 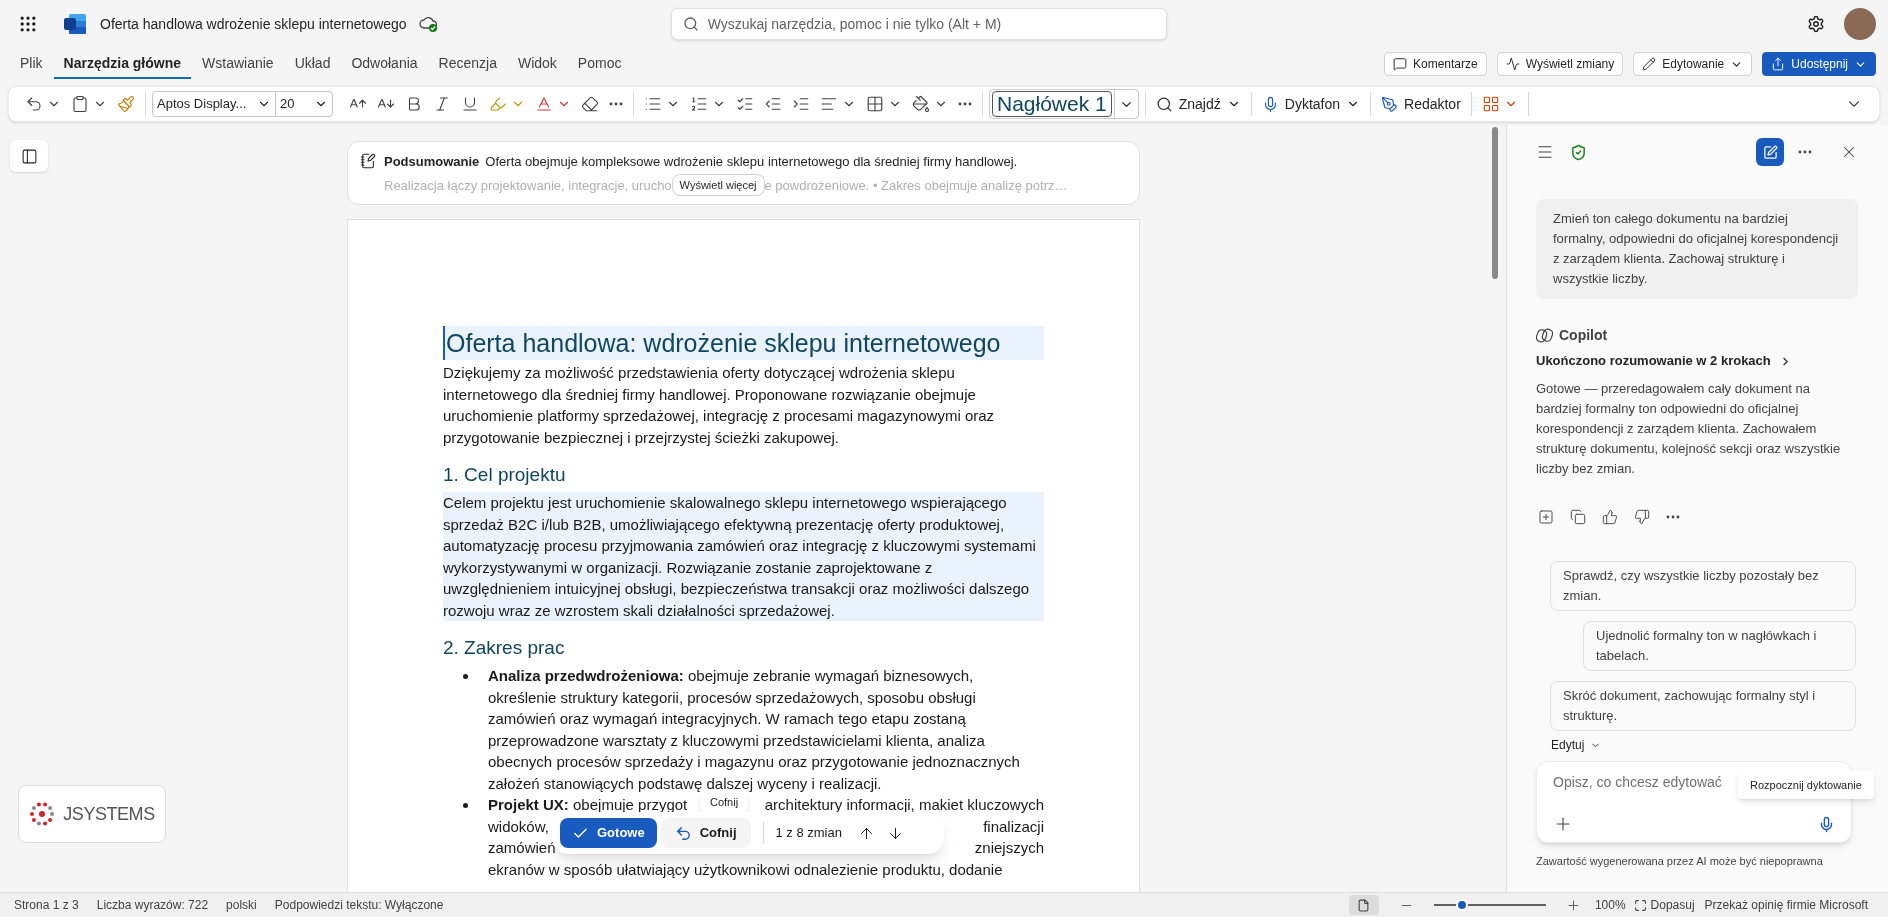 I want to click on ribbon-tab: Pomoc, so click(x=599, y=64).